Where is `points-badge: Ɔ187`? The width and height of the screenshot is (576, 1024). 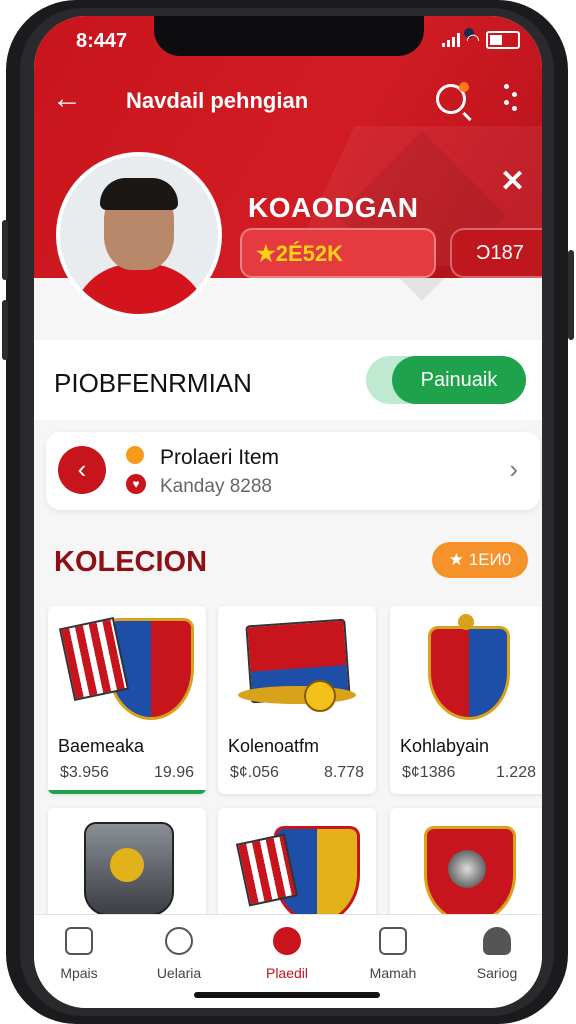 points-badge: Ɔ187 is located at coordinates (496, 253).